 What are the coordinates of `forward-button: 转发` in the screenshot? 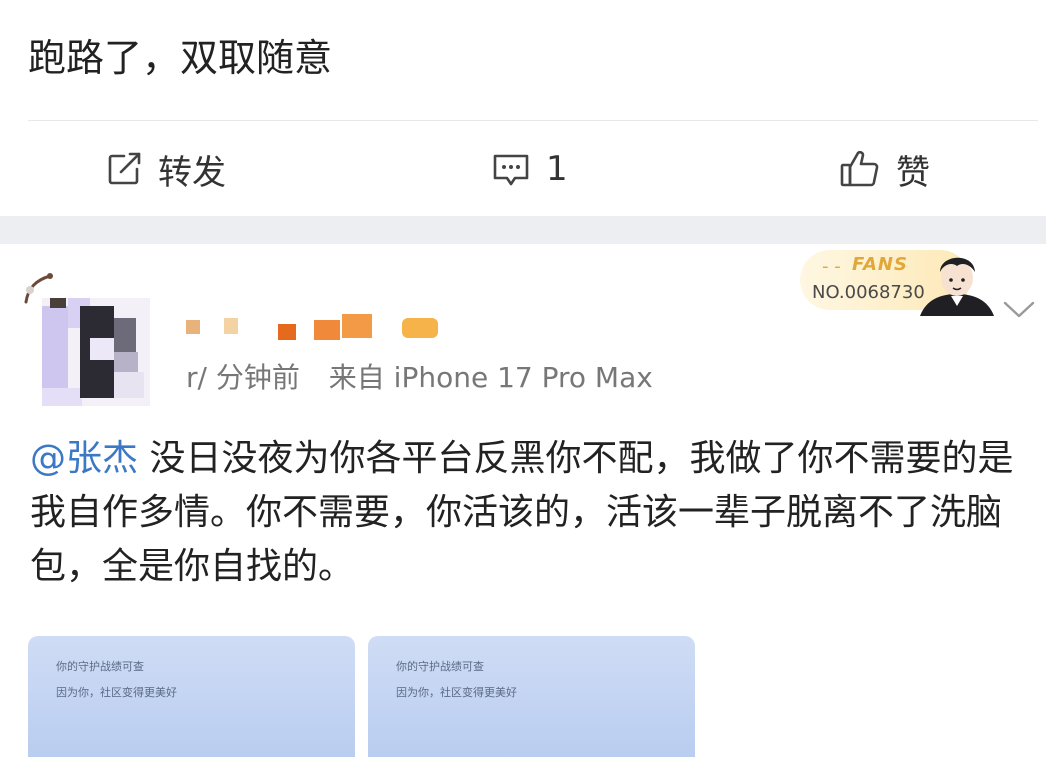 It's located at (165, 170).